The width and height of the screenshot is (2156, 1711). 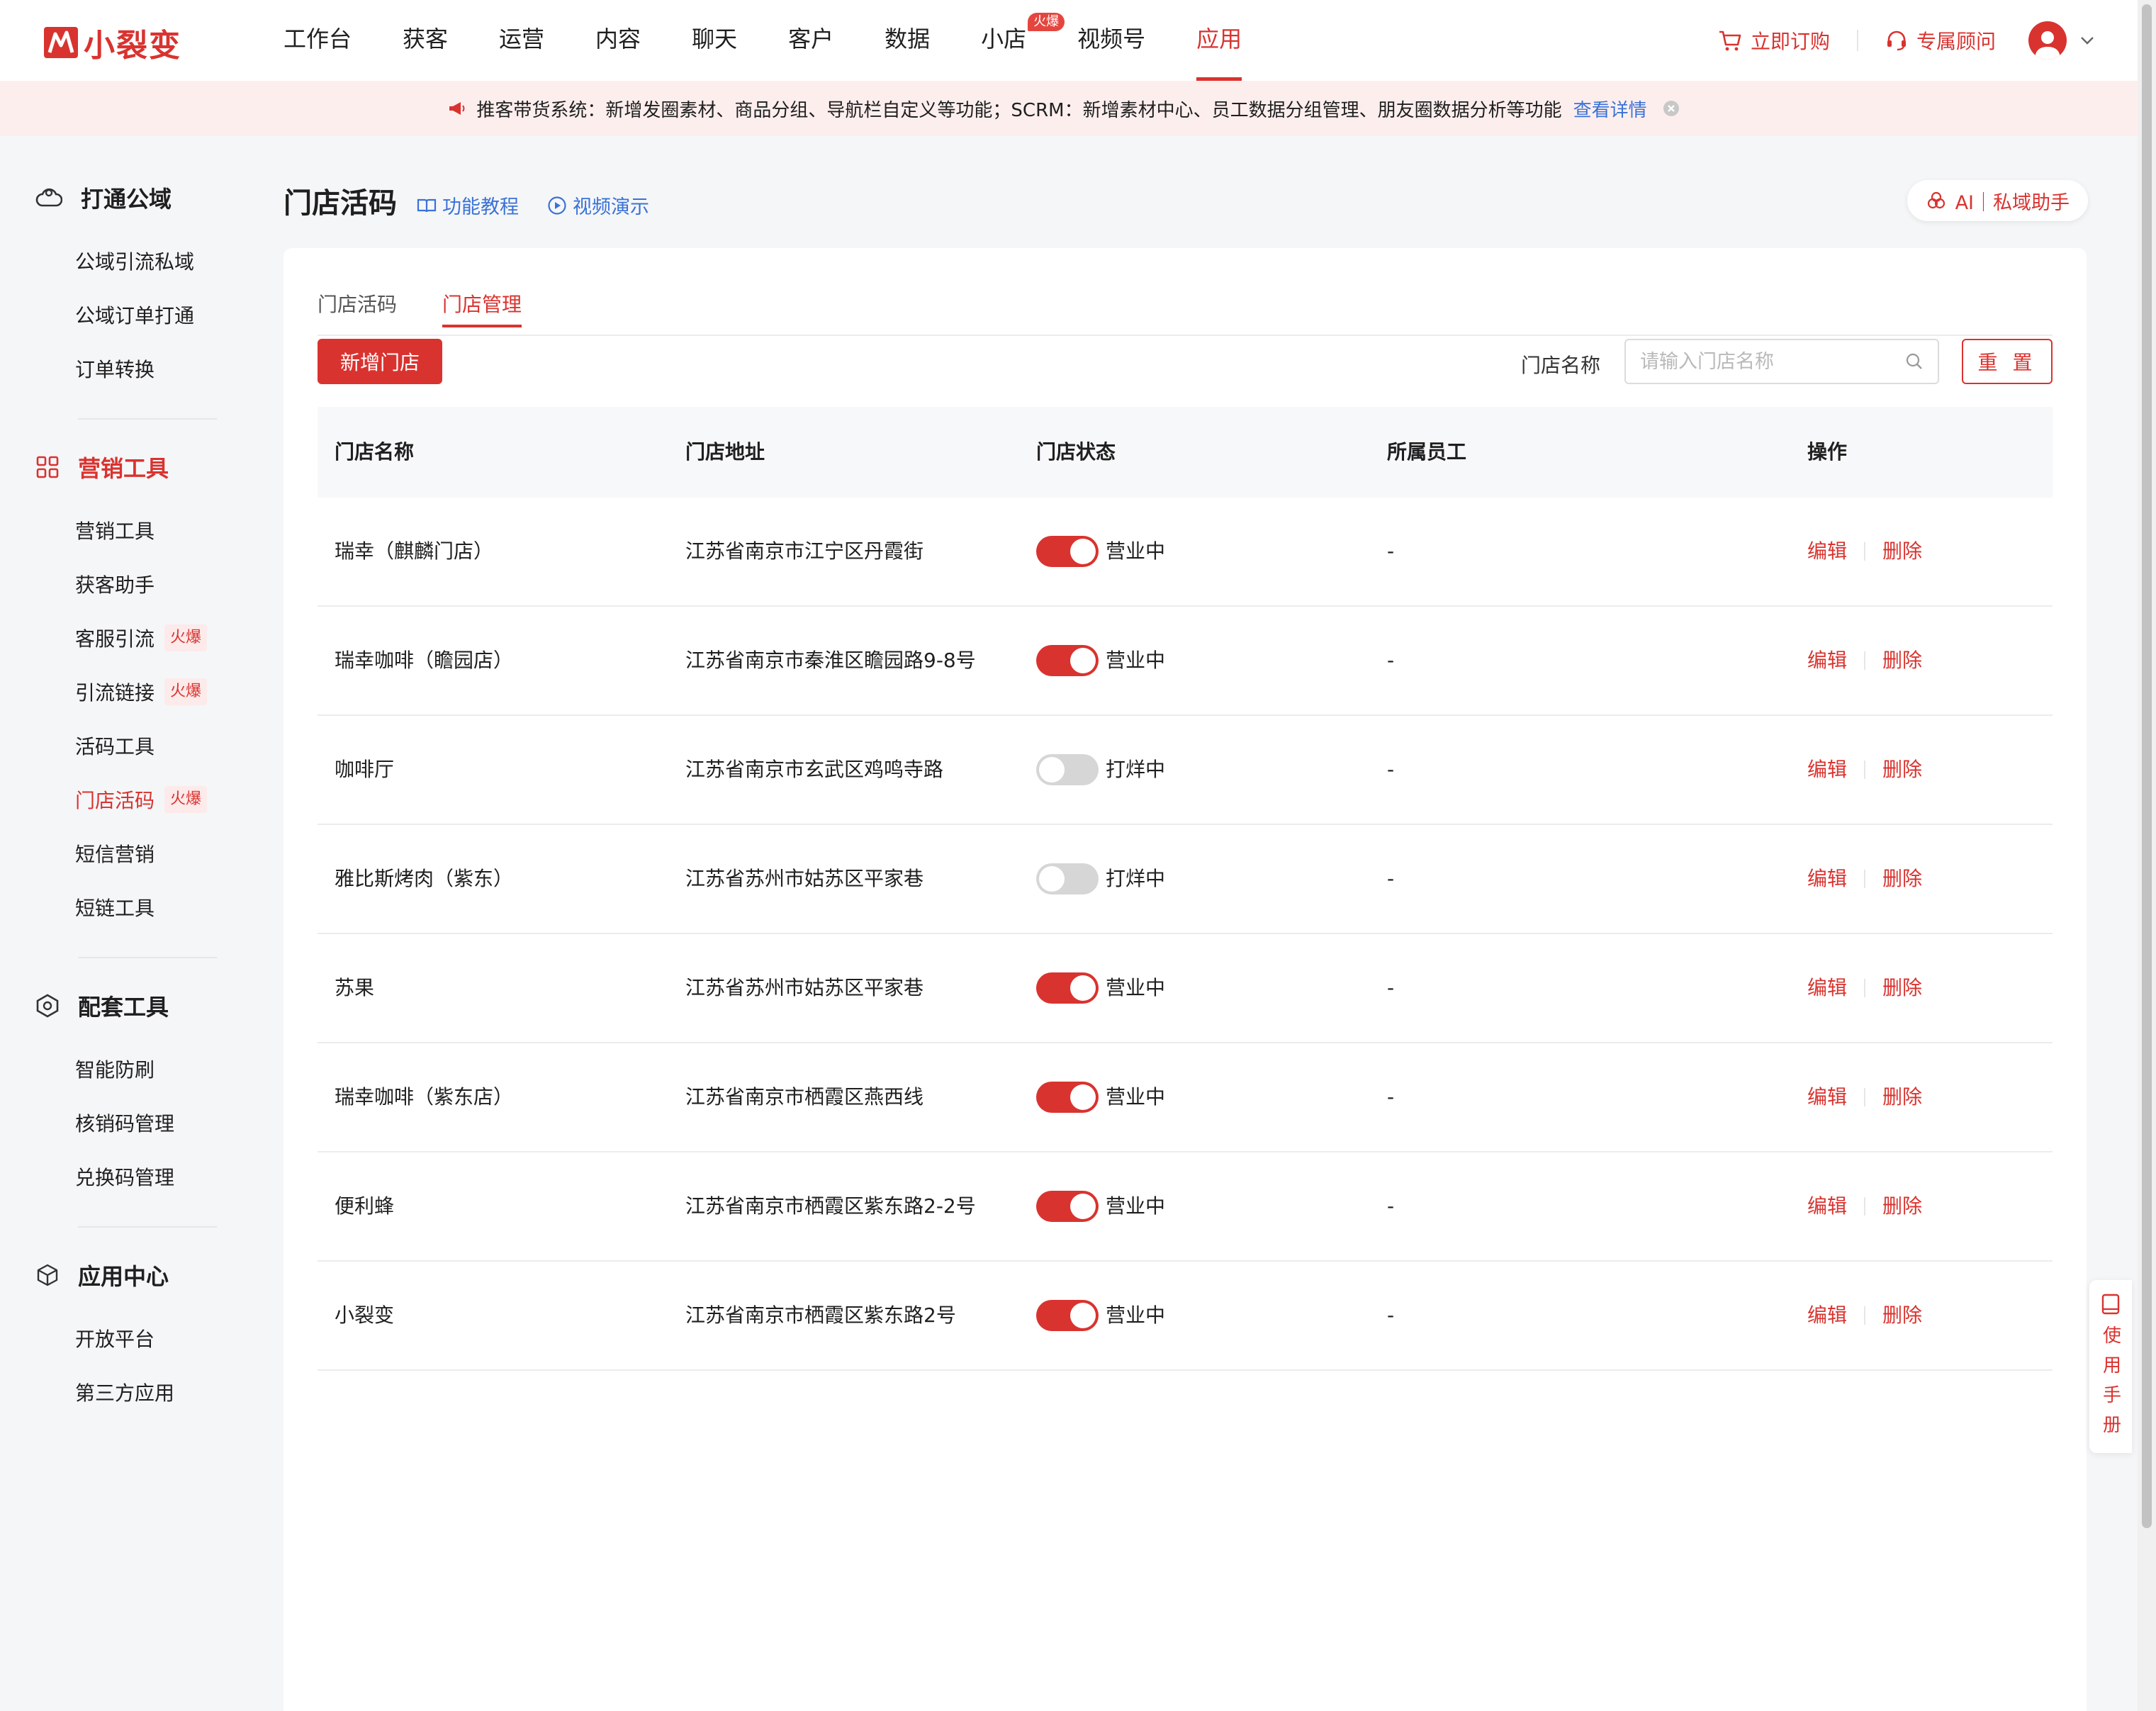 What do you see at coordinates (102, 1005) in the screenshot?
I see `sidebar-group-support-tools: 配套工具` at bounding box center [102, 1005].